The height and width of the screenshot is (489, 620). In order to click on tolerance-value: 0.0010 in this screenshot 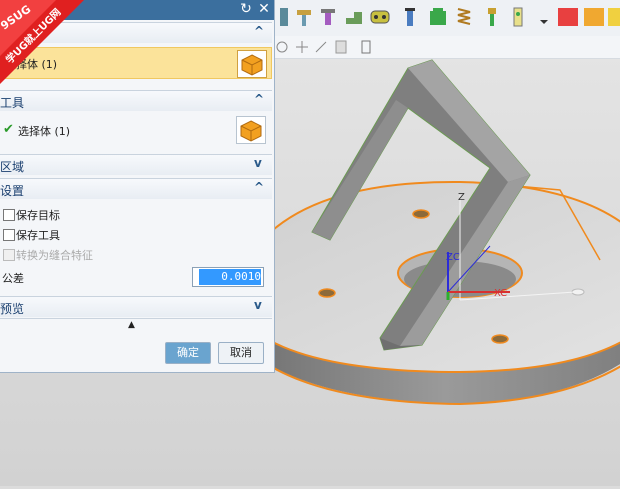, I will do `click(230, 277)`.